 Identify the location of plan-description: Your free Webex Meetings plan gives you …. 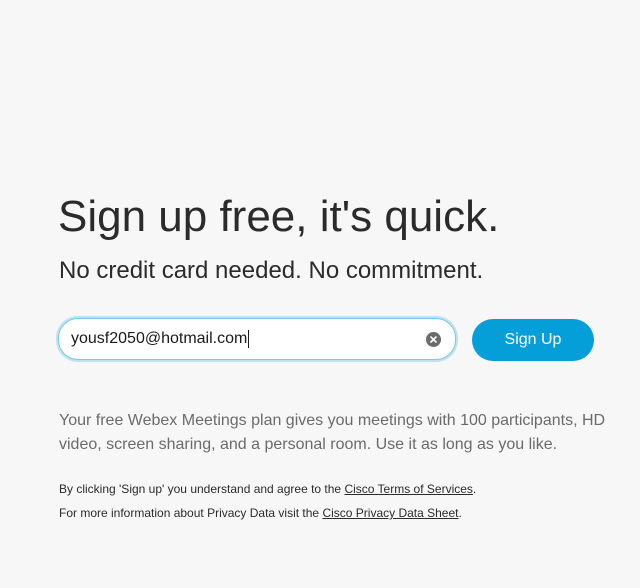
(332, 432).